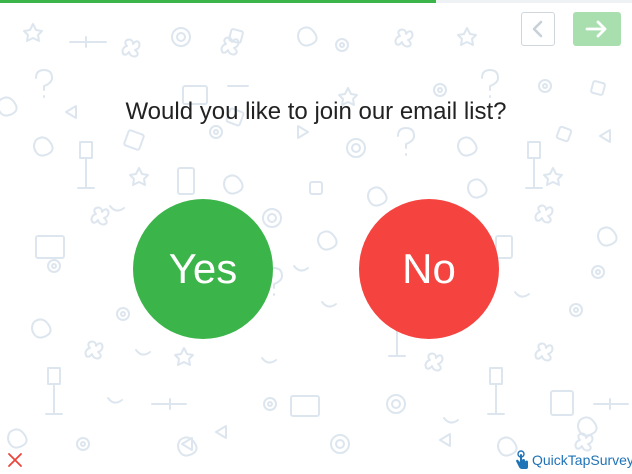 This screenshot has height=474, width=632. I want to click on progress-bar, so click(316, 1).